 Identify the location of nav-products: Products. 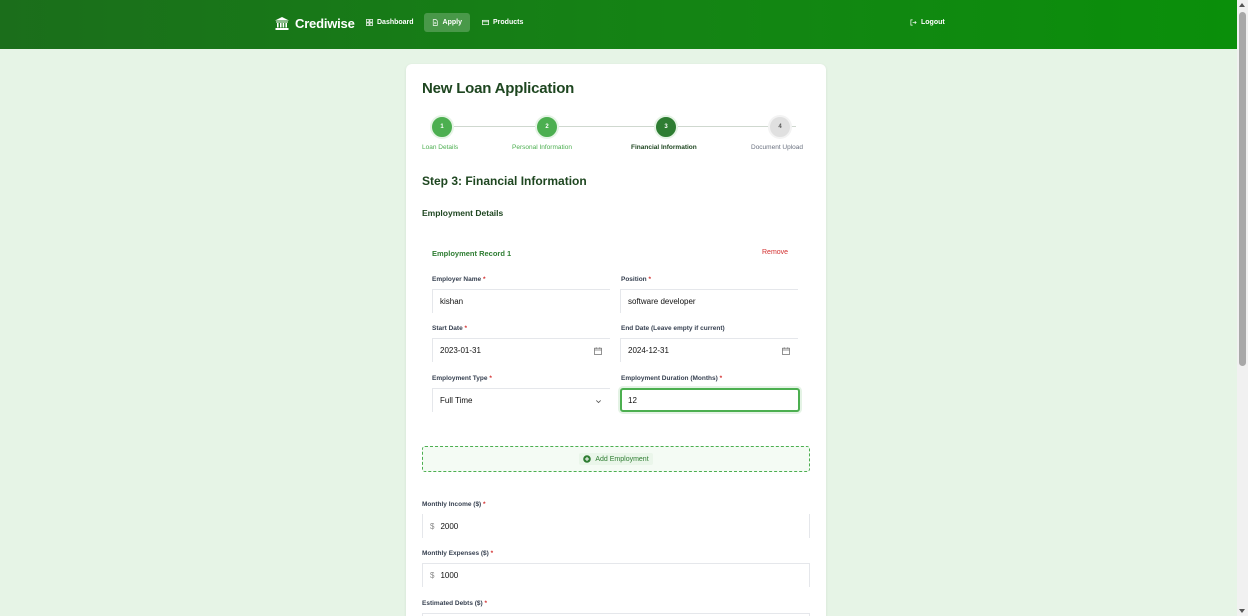
(502, 22).